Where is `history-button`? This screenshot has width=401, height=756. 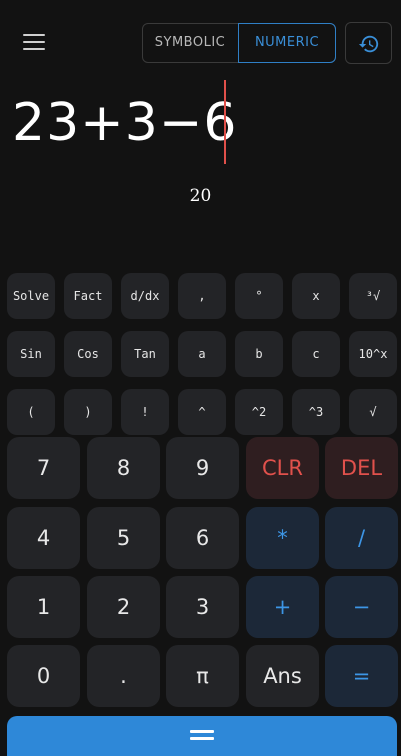
history-button is located at coordinates (368, 43).